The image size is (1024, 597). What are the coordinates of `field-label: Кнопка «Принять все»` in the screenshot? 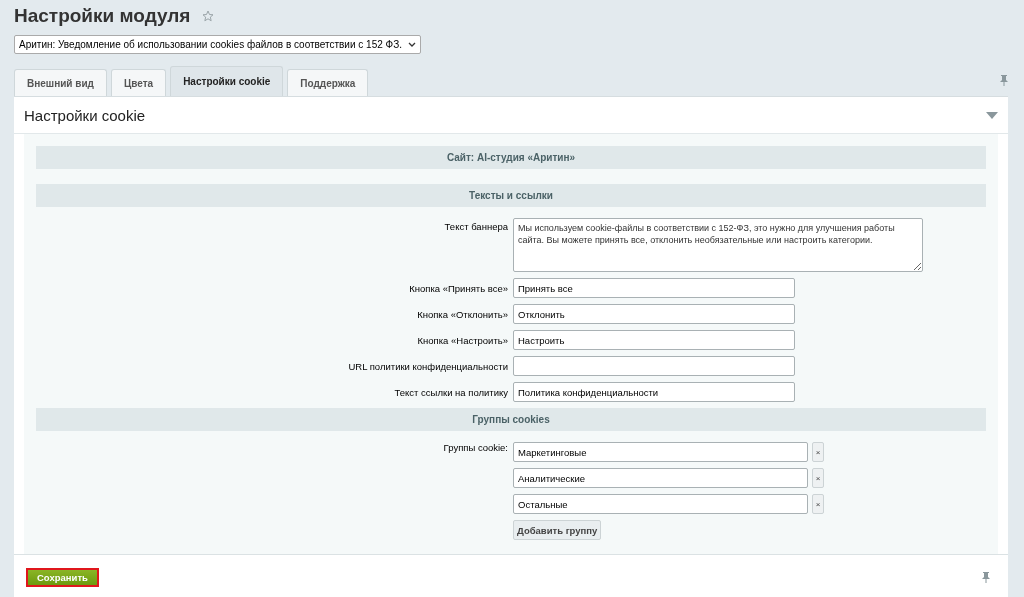 It's located at (458, 288).